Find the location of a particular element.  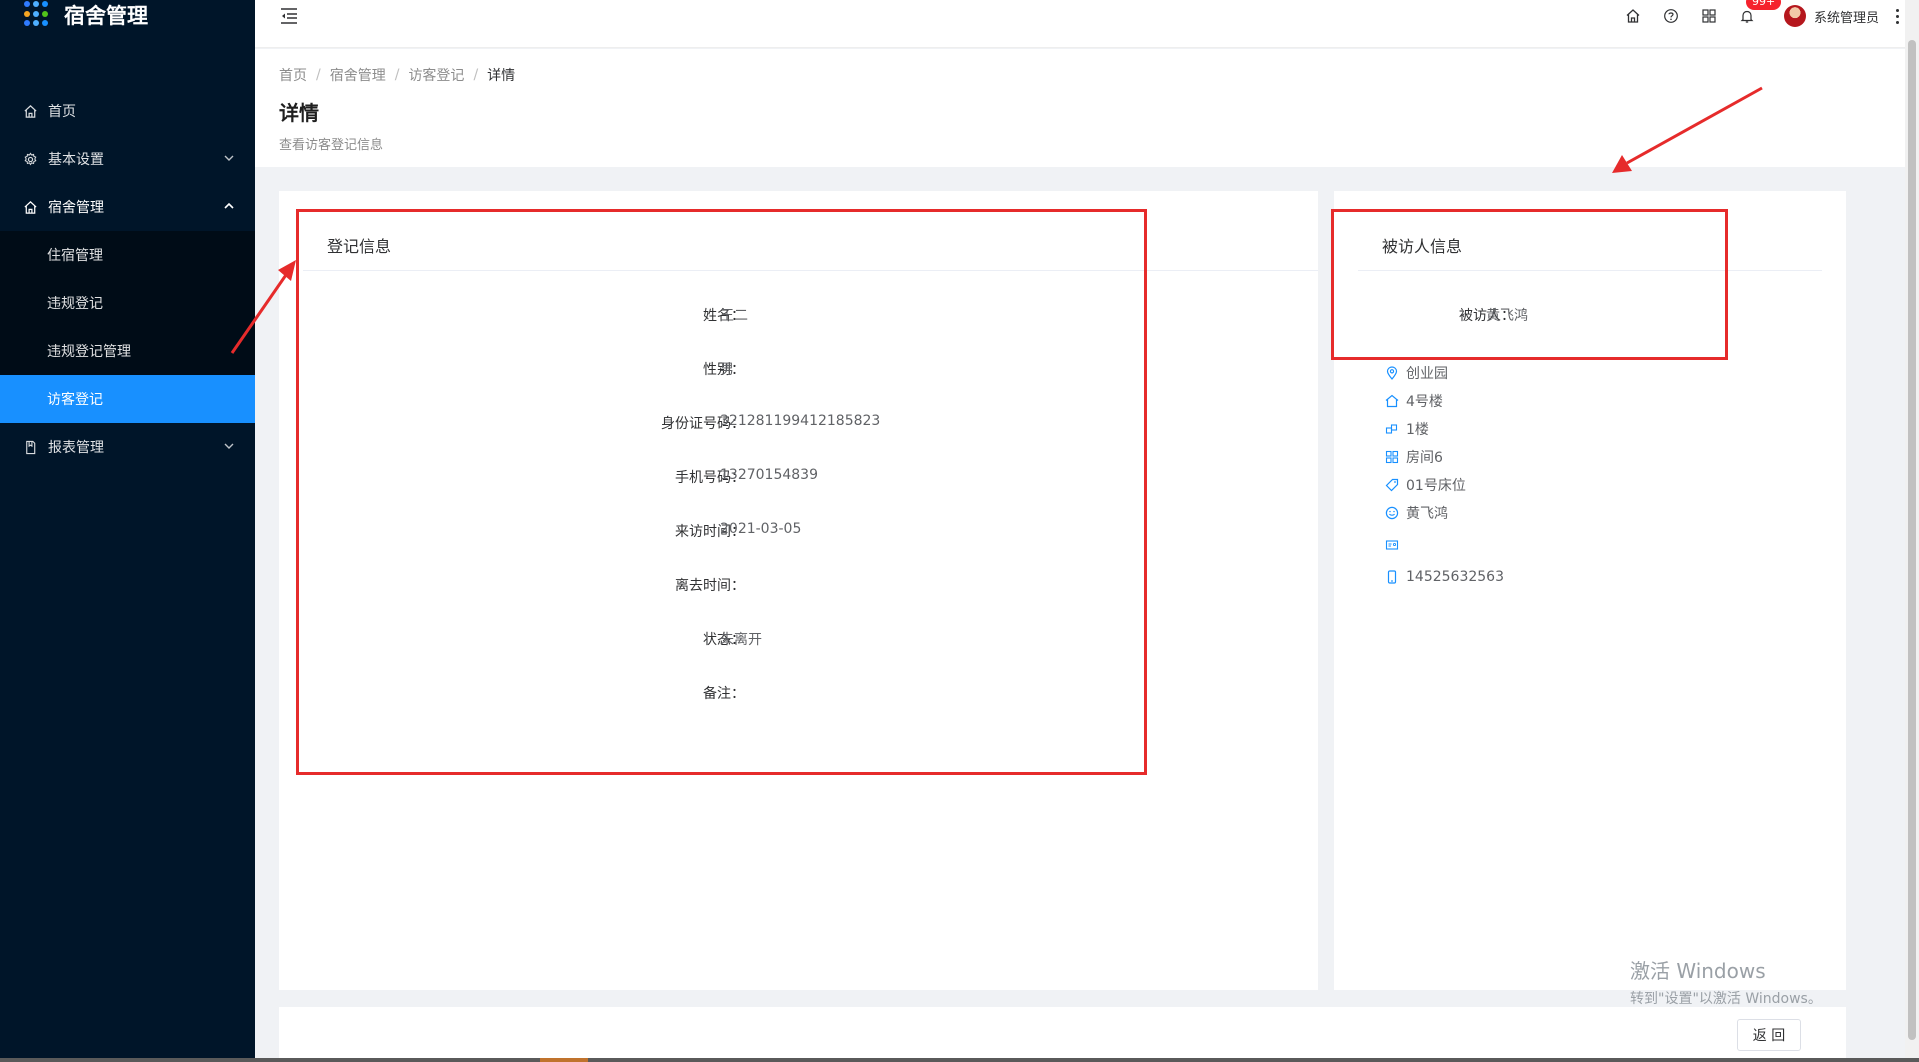

detail-building: 4号楼 is located at coordinates (1444, 401).